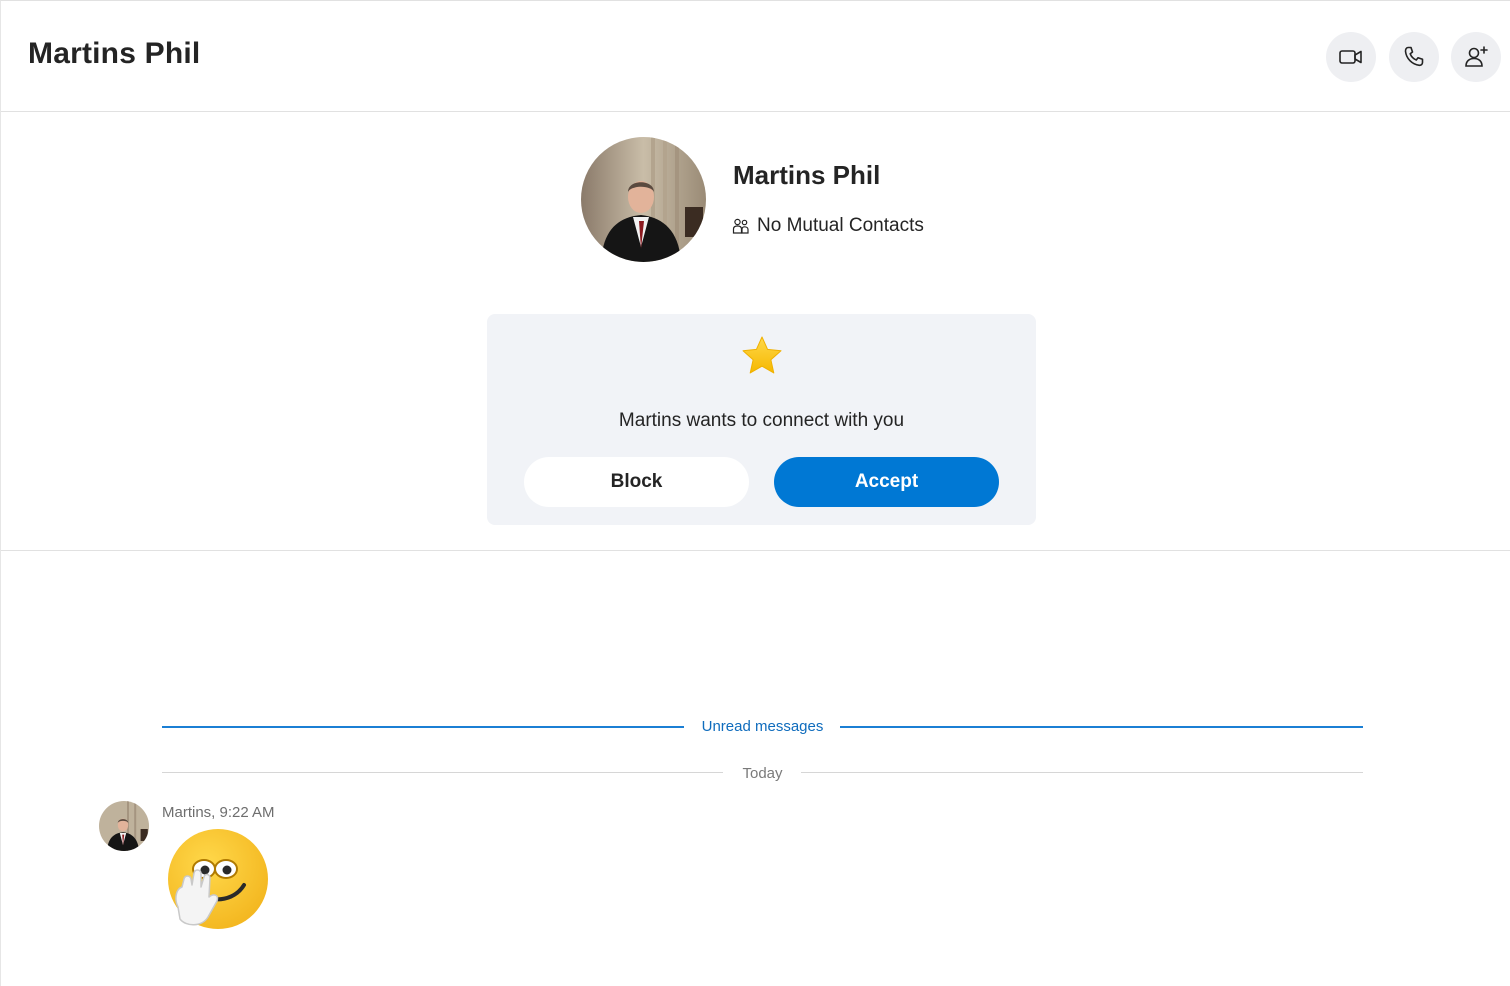 The height and width of the screenshot is (986, 1510). I want to click on contact-photo, so click(643, 199).